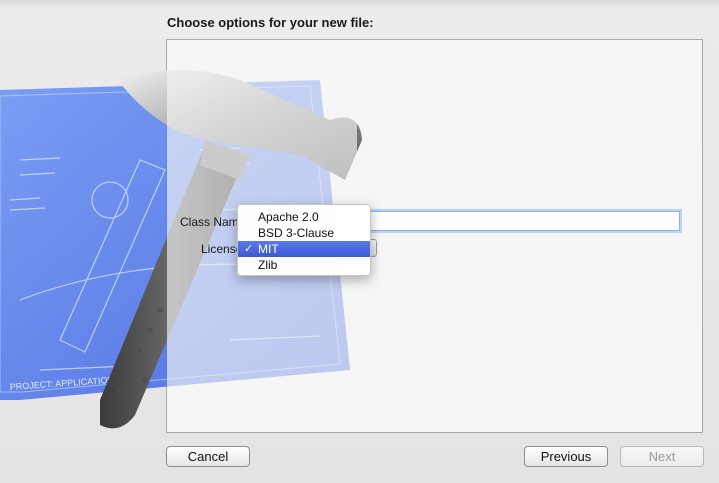  I want to click on previous-button: Previous, so click(566, 456).